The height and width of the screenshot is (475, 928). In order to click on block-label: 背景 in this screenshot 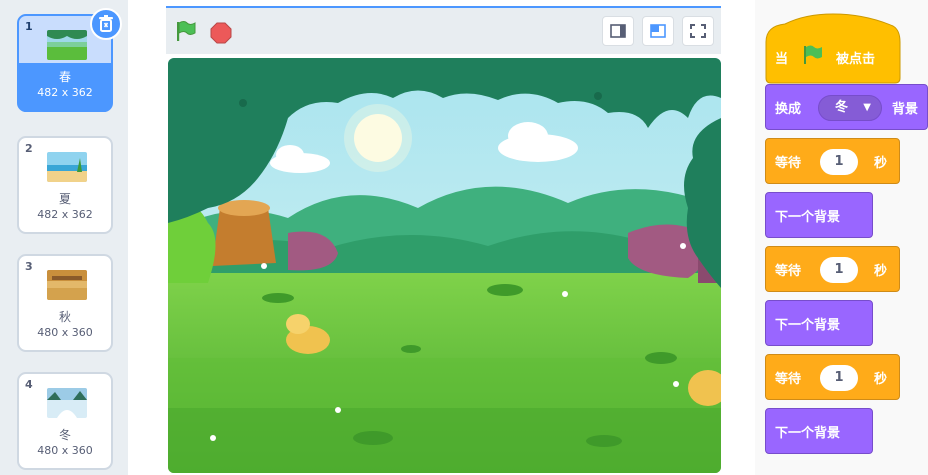, I will do `click(905, 109)`.